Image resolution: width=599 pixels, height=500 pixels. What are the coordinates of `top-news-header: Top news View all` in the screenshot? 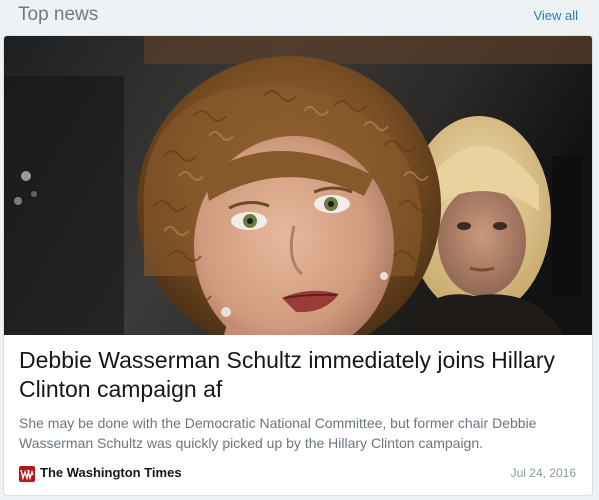 It's located at (299, 17).